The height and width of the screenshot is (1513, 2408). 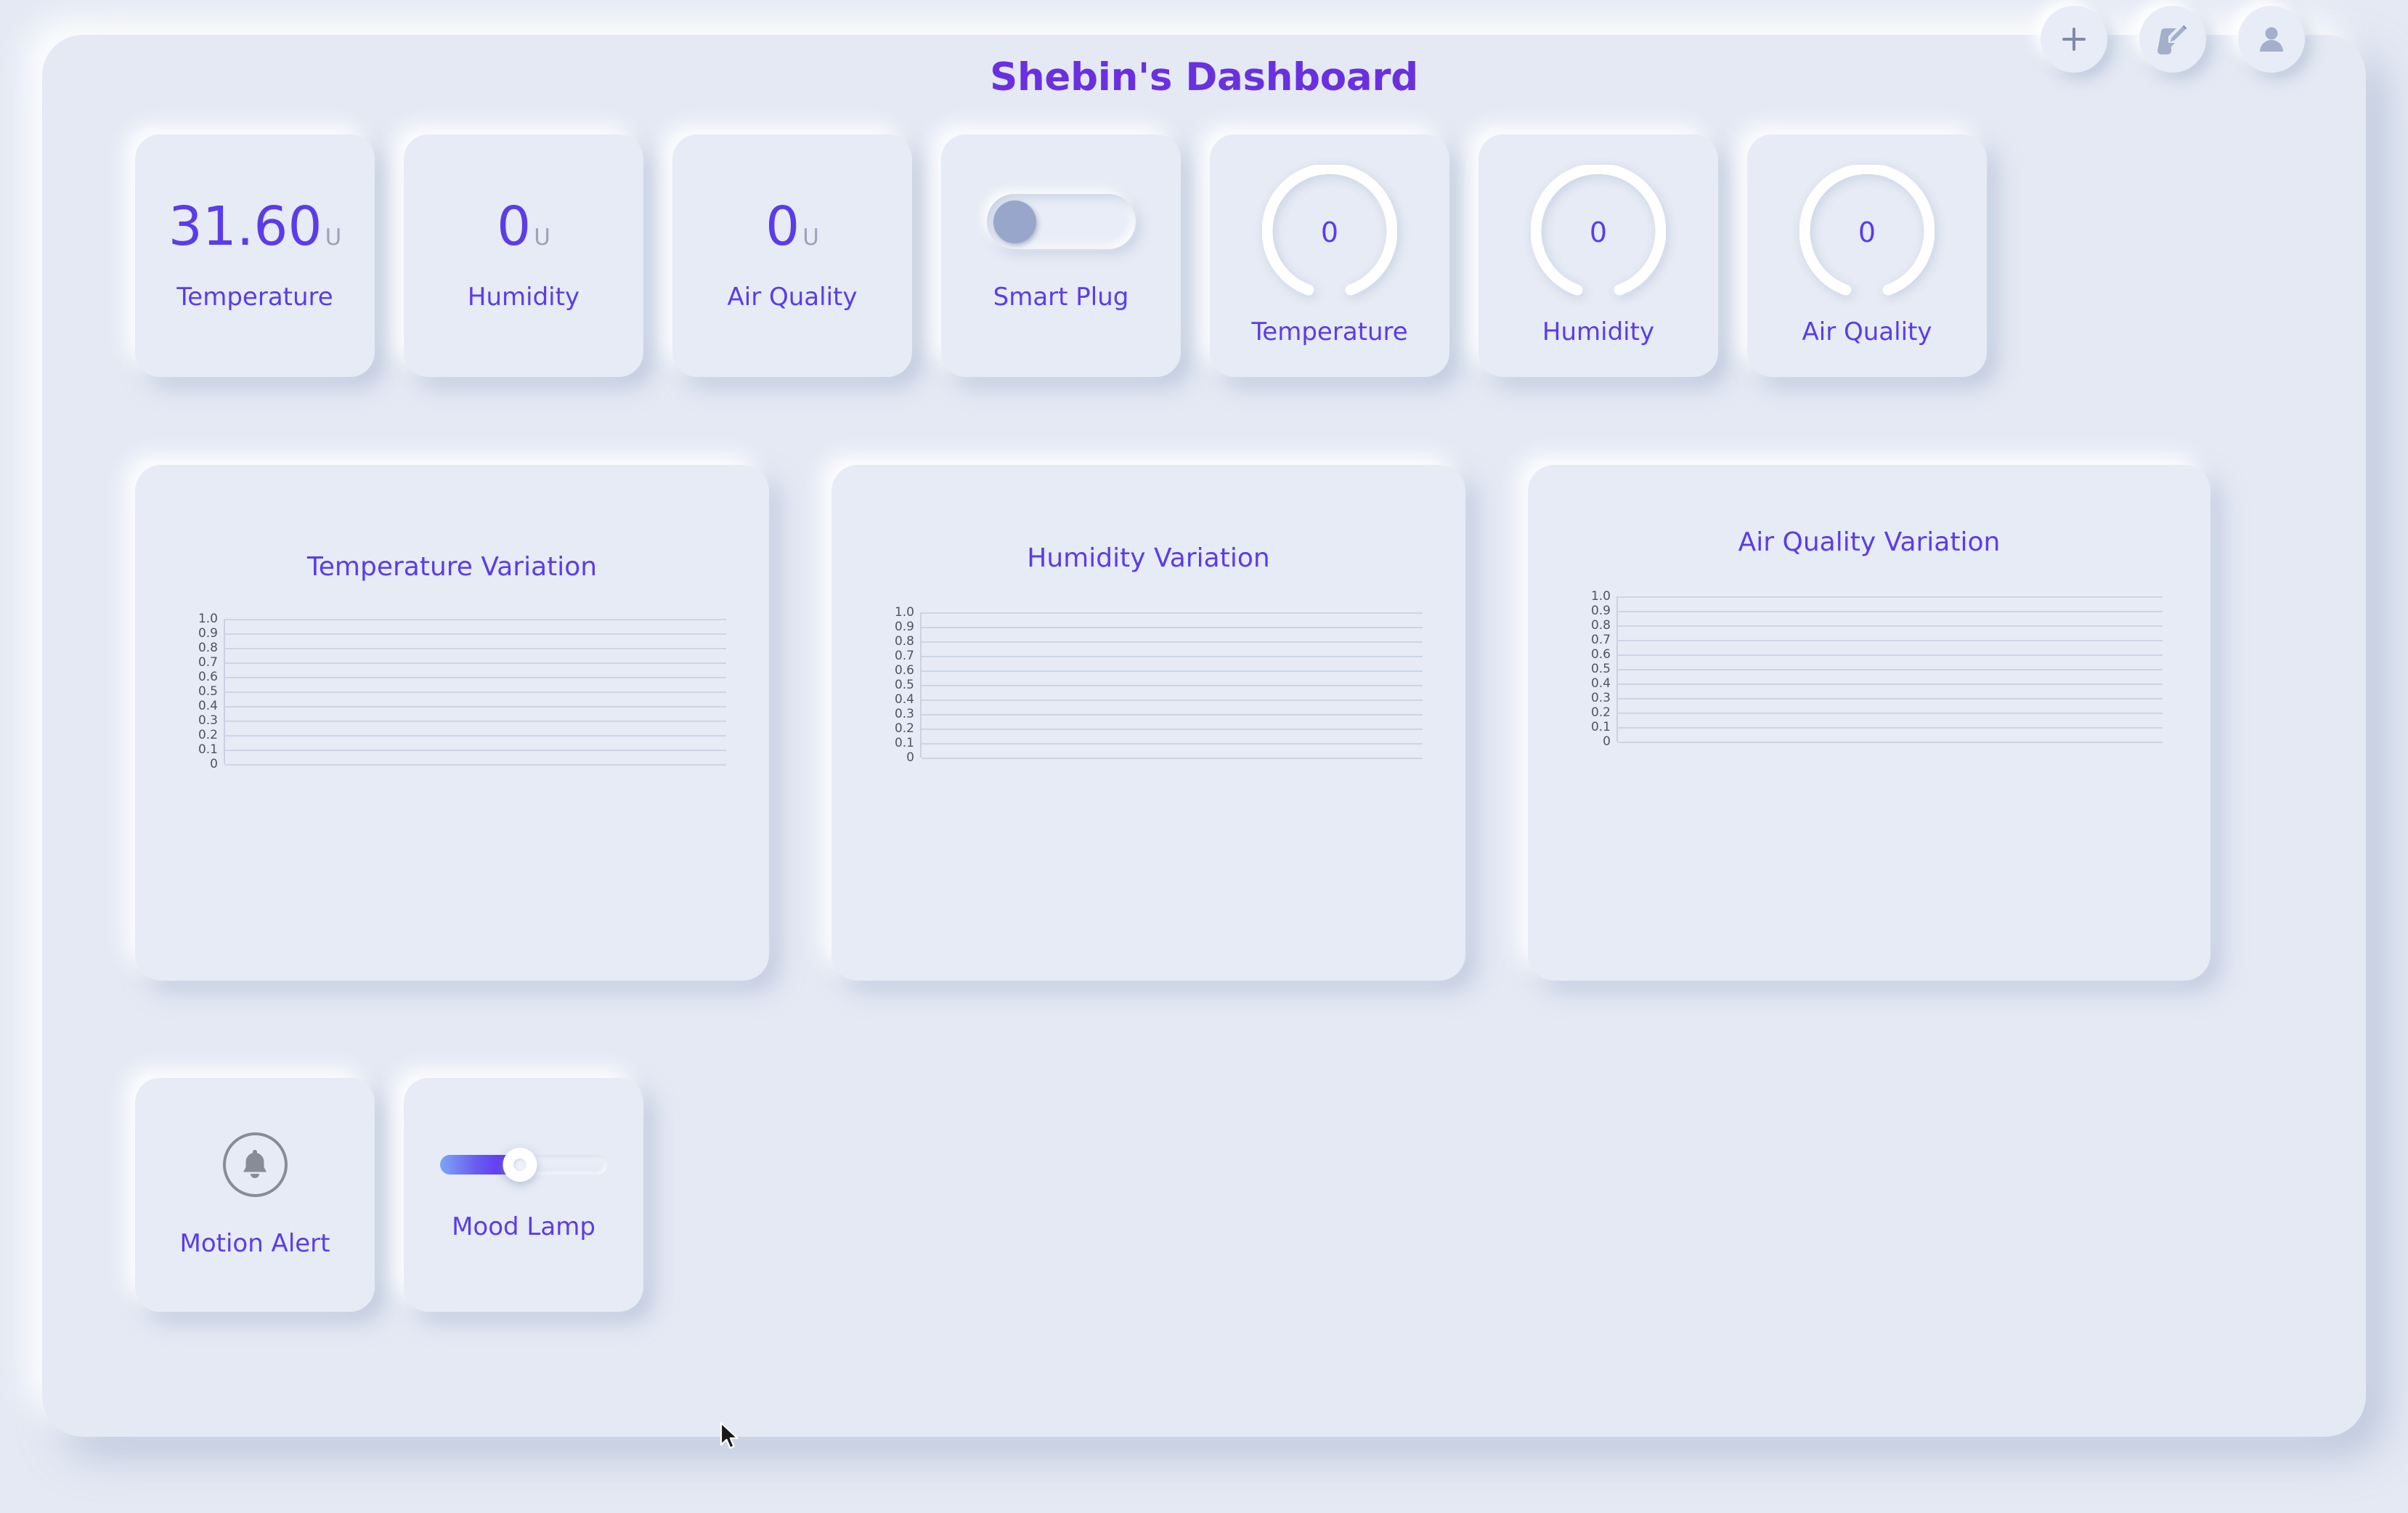 What do you see at coordinates (1870, 542) in the screenshot?
I see `chart-title: Air Quality Variation` at bounding box center [1870, 542].